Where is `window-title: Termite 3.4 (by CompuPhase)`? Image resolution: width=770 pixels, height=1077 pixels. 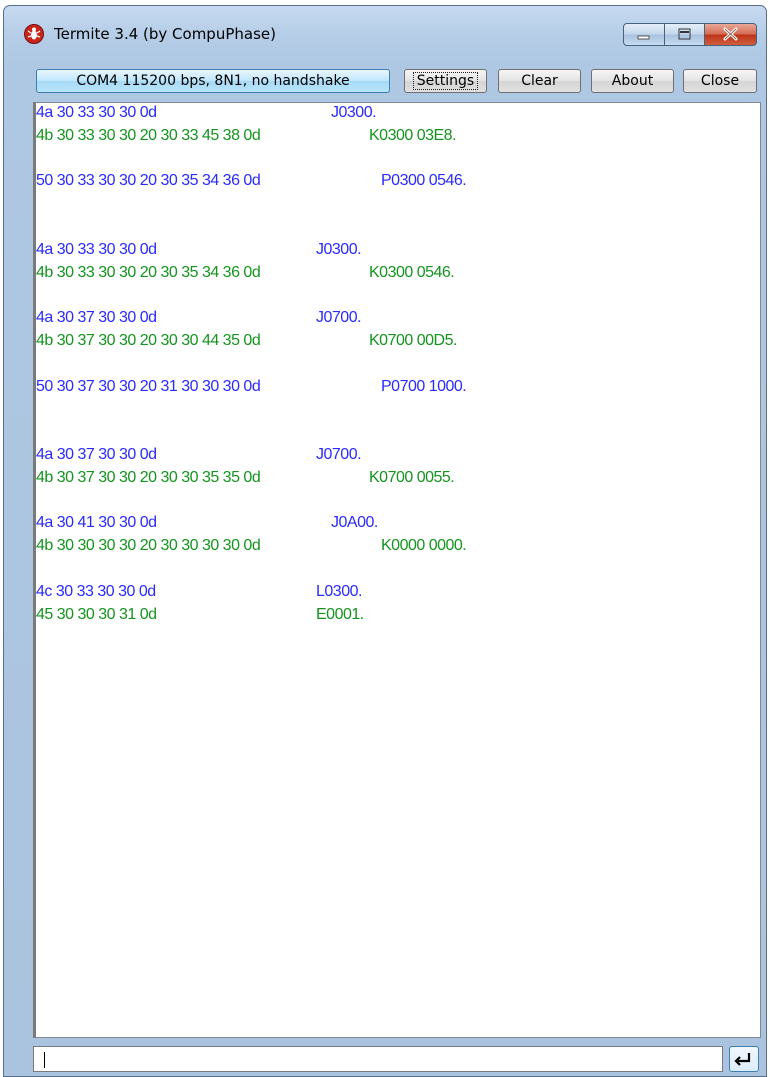
window-title: Termite 3.4 (by CompuPhase) is located at coordinates (165, 34).